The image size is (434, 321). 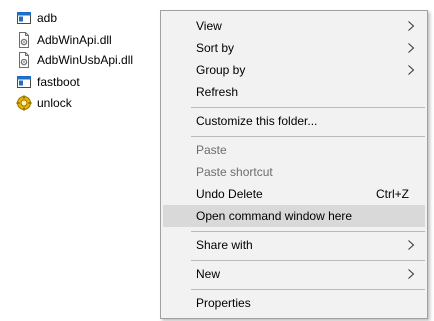 I want to click on gear-script-icon, so click(x=24, y=103).